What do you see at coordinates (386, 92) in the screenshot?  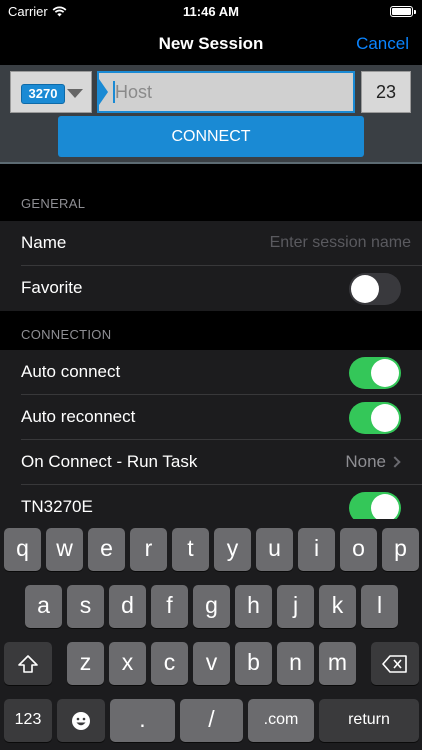 I see `port-field: 23` at bounding box center [386, 92].